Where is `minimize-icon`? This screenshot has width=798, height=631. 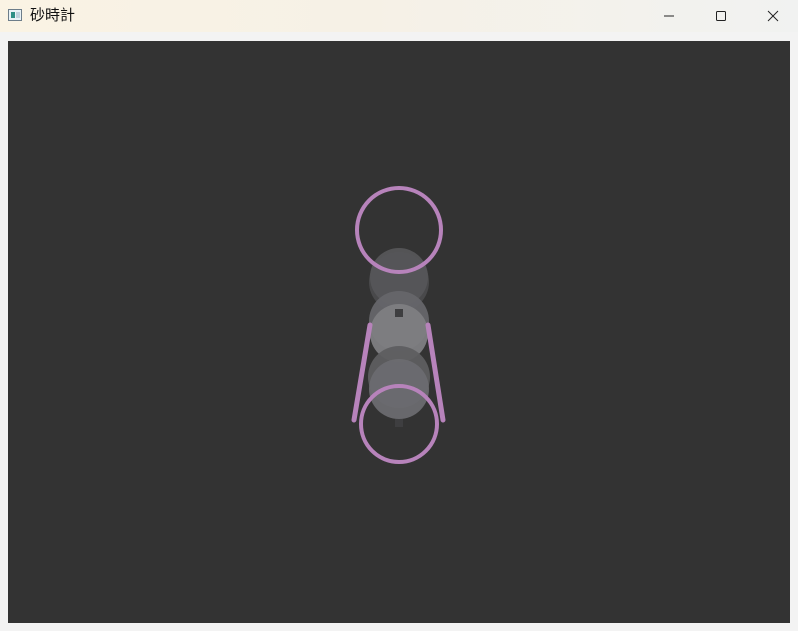 minimize-icon is located at coordinates (669, 16).